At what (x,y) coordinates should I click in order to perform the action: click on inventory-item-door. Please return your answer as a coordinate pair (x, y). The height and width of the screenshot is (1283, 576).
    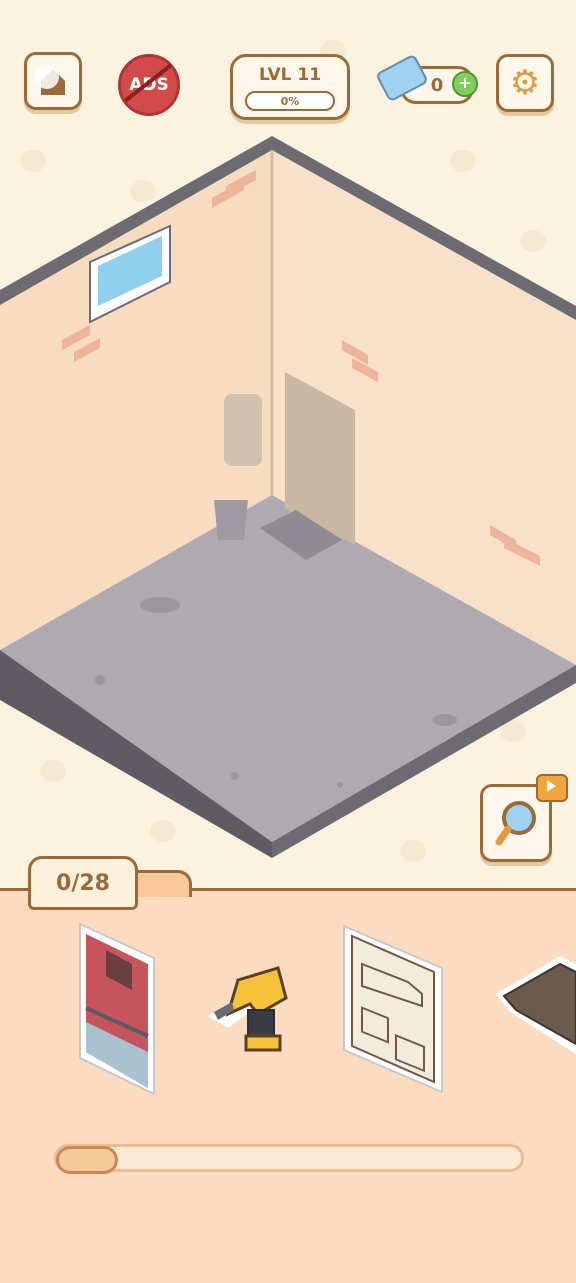
    Looking at the image, I should click on (117, 1009).